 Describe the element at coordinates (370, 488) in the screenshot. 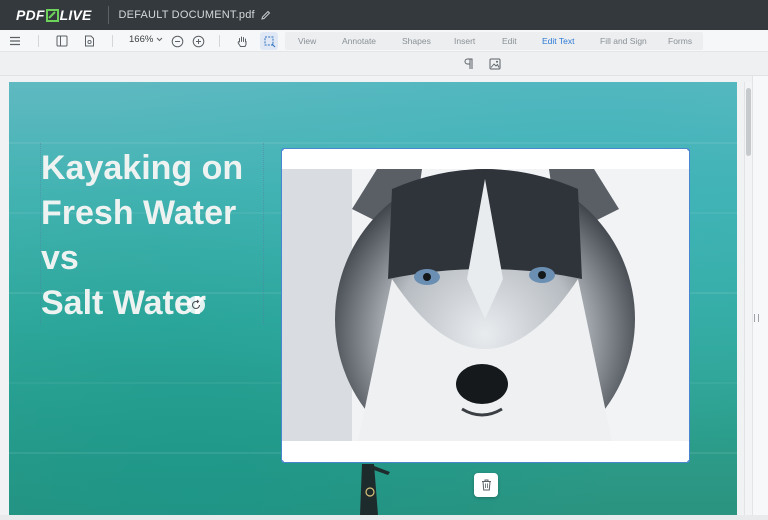

I see `kayak-image-fragment` at that location.